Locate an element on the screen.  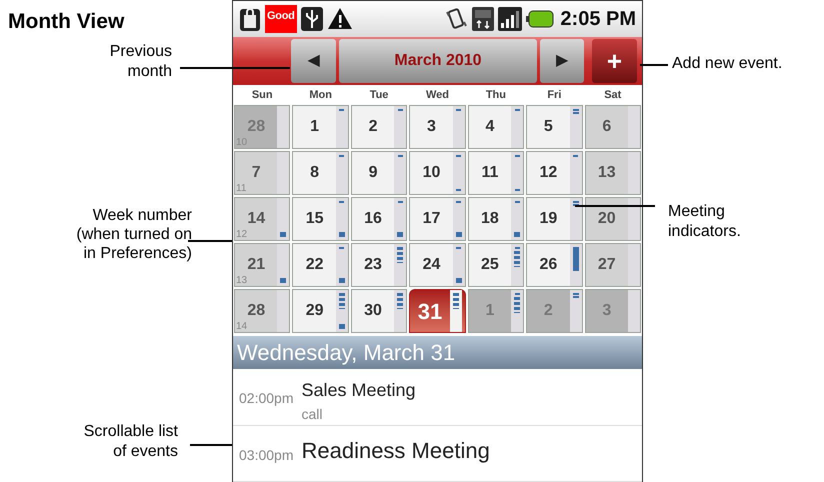
day-cell: 20 is located at coordinates (612, 219).